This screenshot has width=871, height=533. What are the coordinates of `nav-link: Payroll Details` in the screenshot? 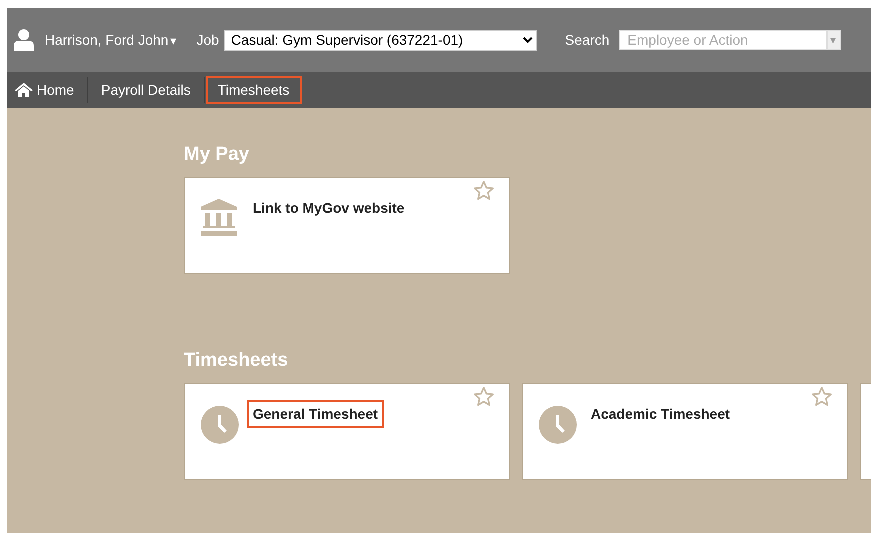 It's located at (146, 90).